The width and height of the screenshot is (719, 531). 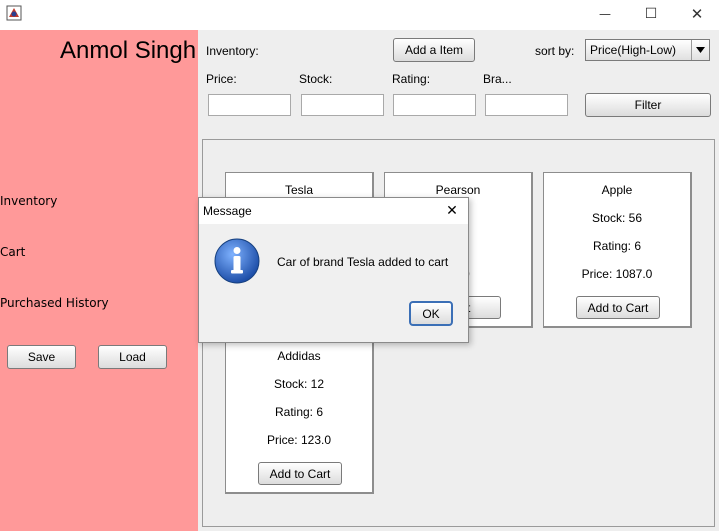 What do you see at coordinates (434, 50) in the screenshot?
I see `add-item-button: Add a Item` at bounding box center [434, 50].